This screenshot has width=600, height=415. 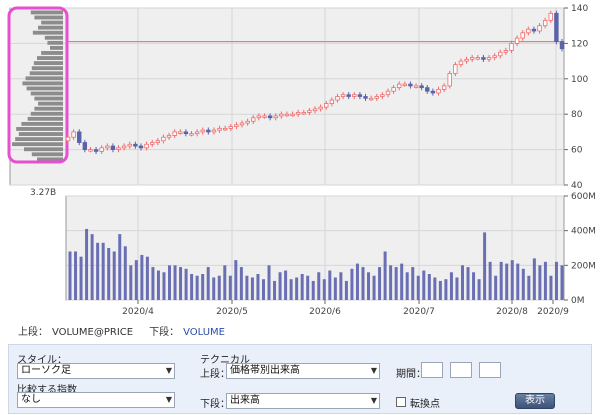 What do you see at coordinates (303, 401) in the screenshot?
I see `technical-lower-select: 出来高 ▼` at bounding box center [303, 401].